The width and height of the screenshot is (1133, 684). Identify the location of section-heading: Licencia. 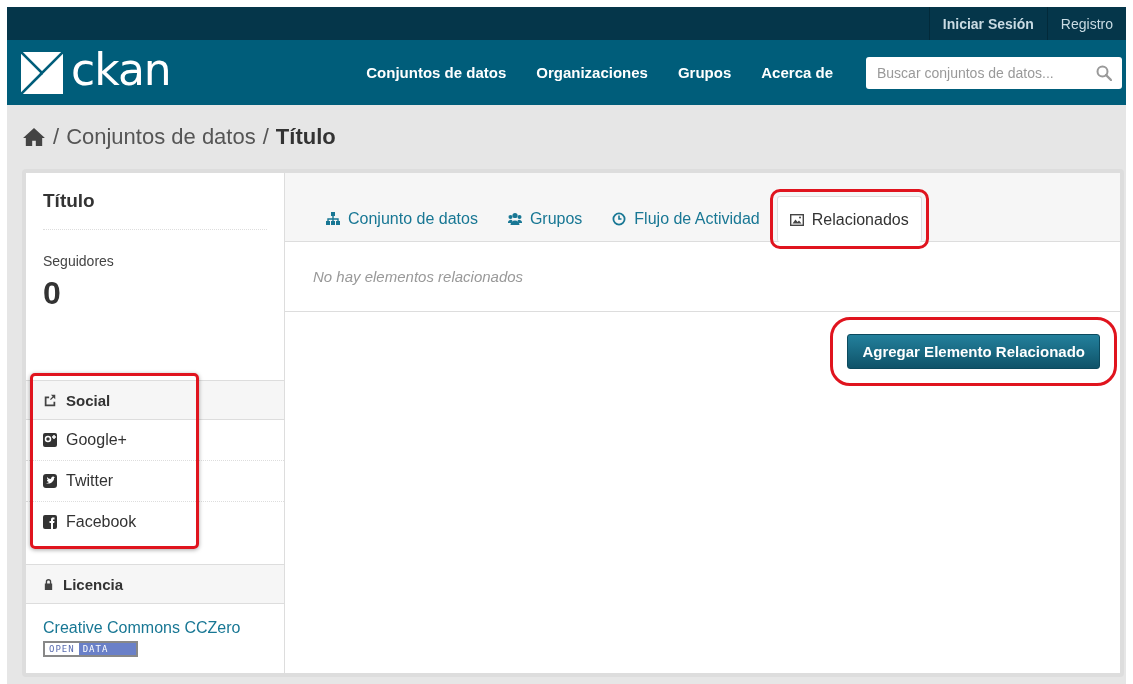
(155, 584).